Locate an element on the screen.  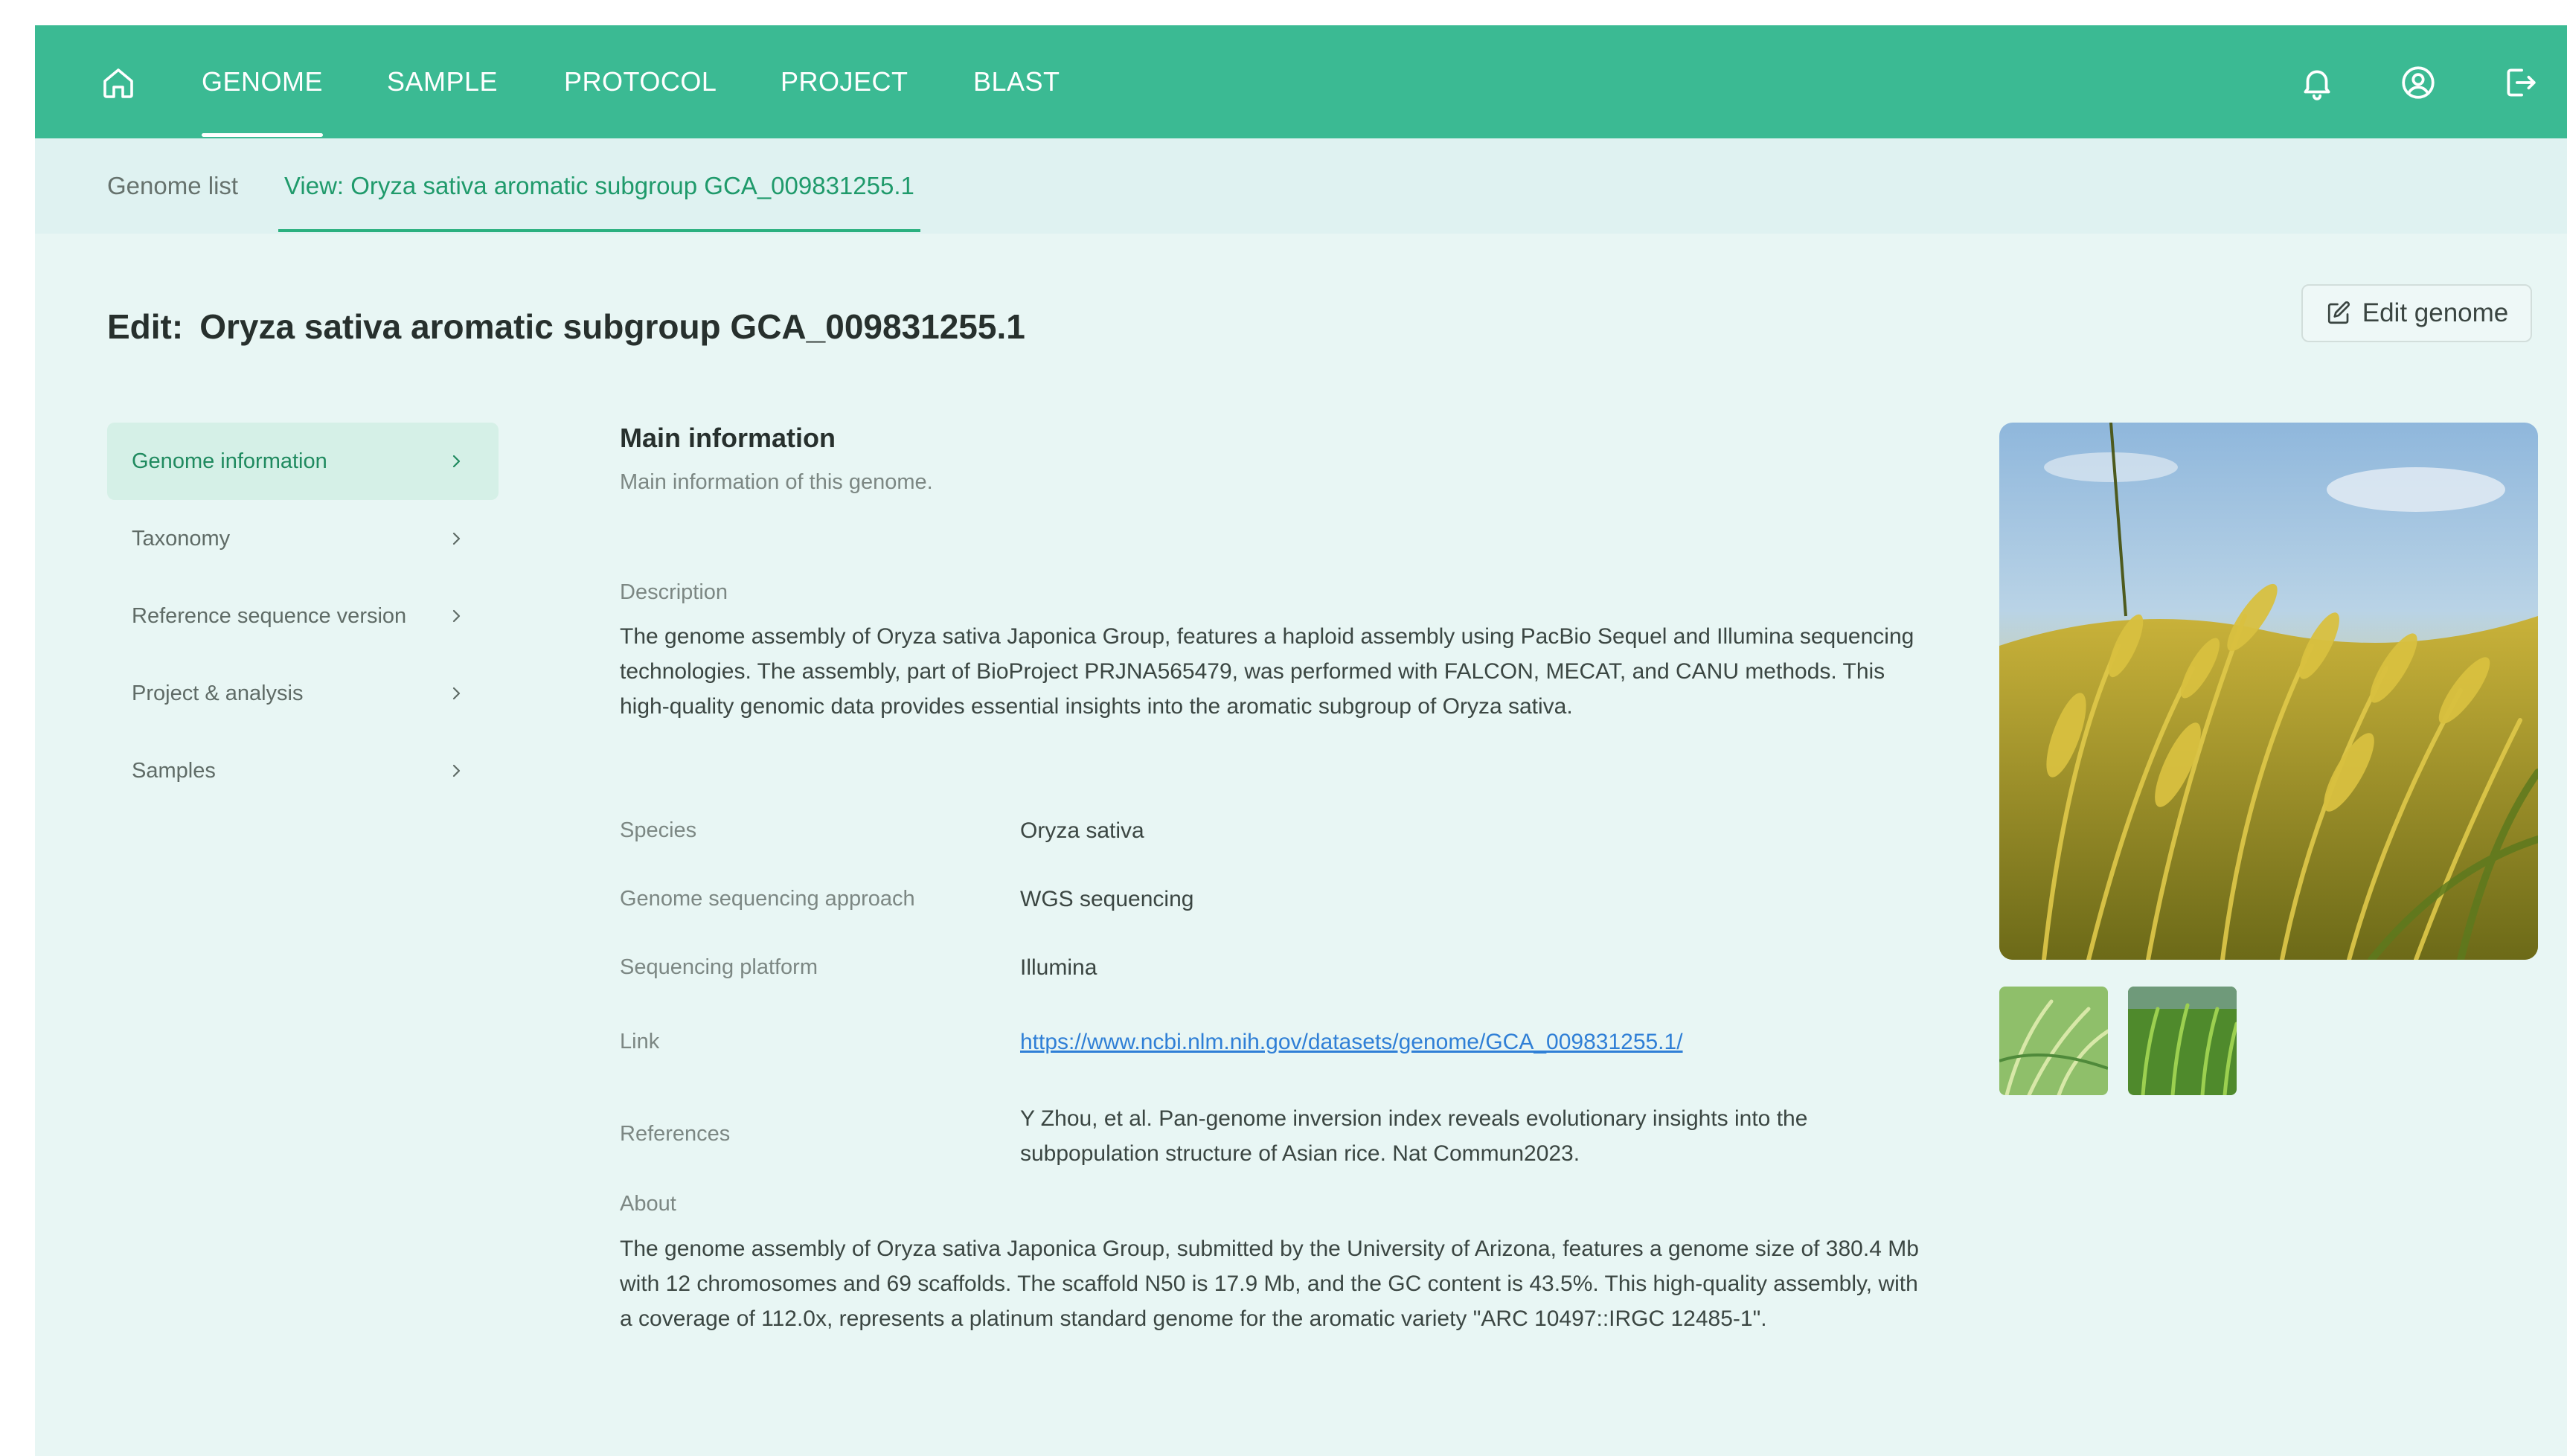
description-label: Description is located at coordinates (674, 592).